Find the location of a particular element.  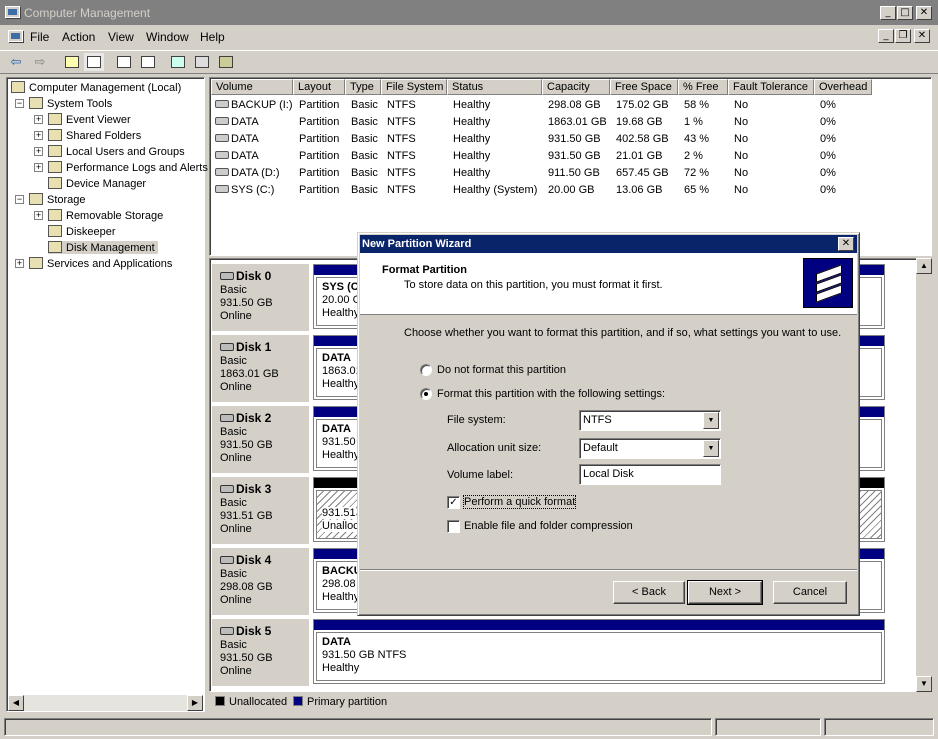

tree-item-disk-management: Disk Management is located at coordinates (103, 247).